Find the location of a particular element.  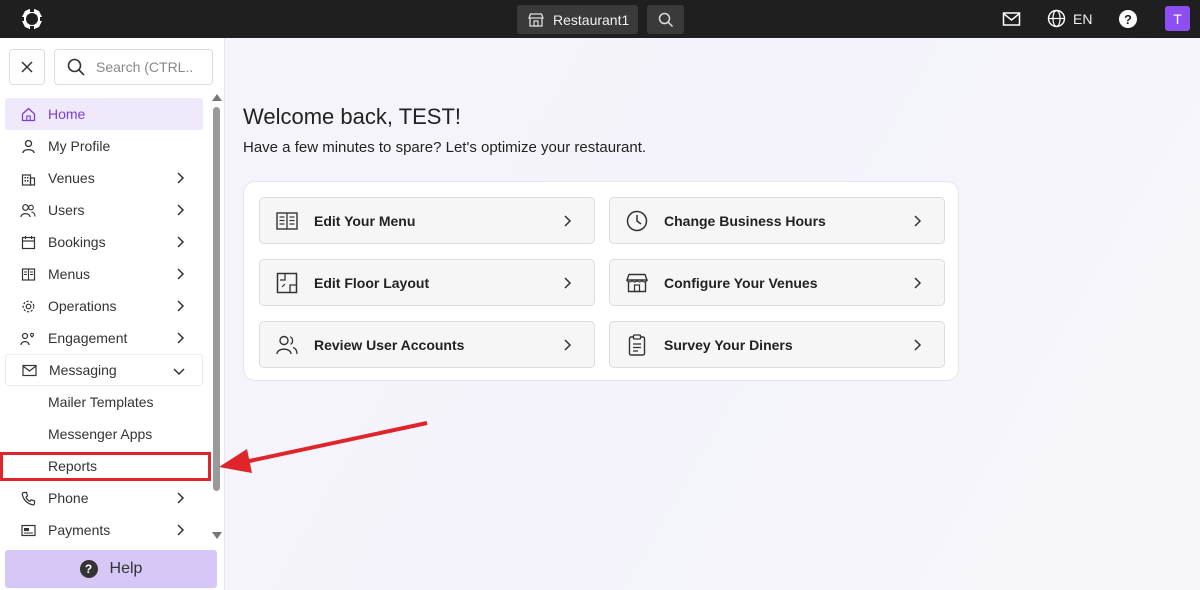

sidebar-item-engagement: Engagement is located at coordinates (104, 338).